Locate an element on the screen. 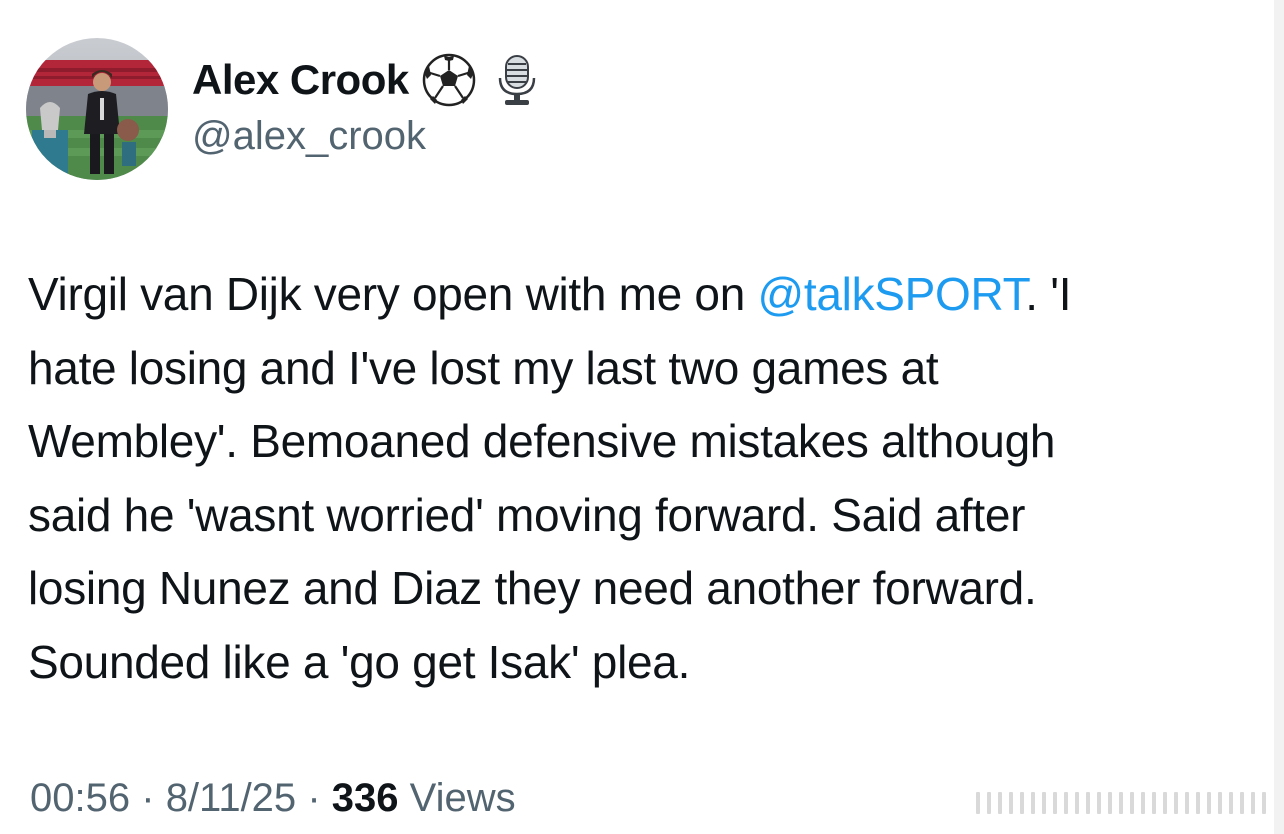 This screenshot has height=834, width=1284. avatar-photo is located at coordinates (97, 109).